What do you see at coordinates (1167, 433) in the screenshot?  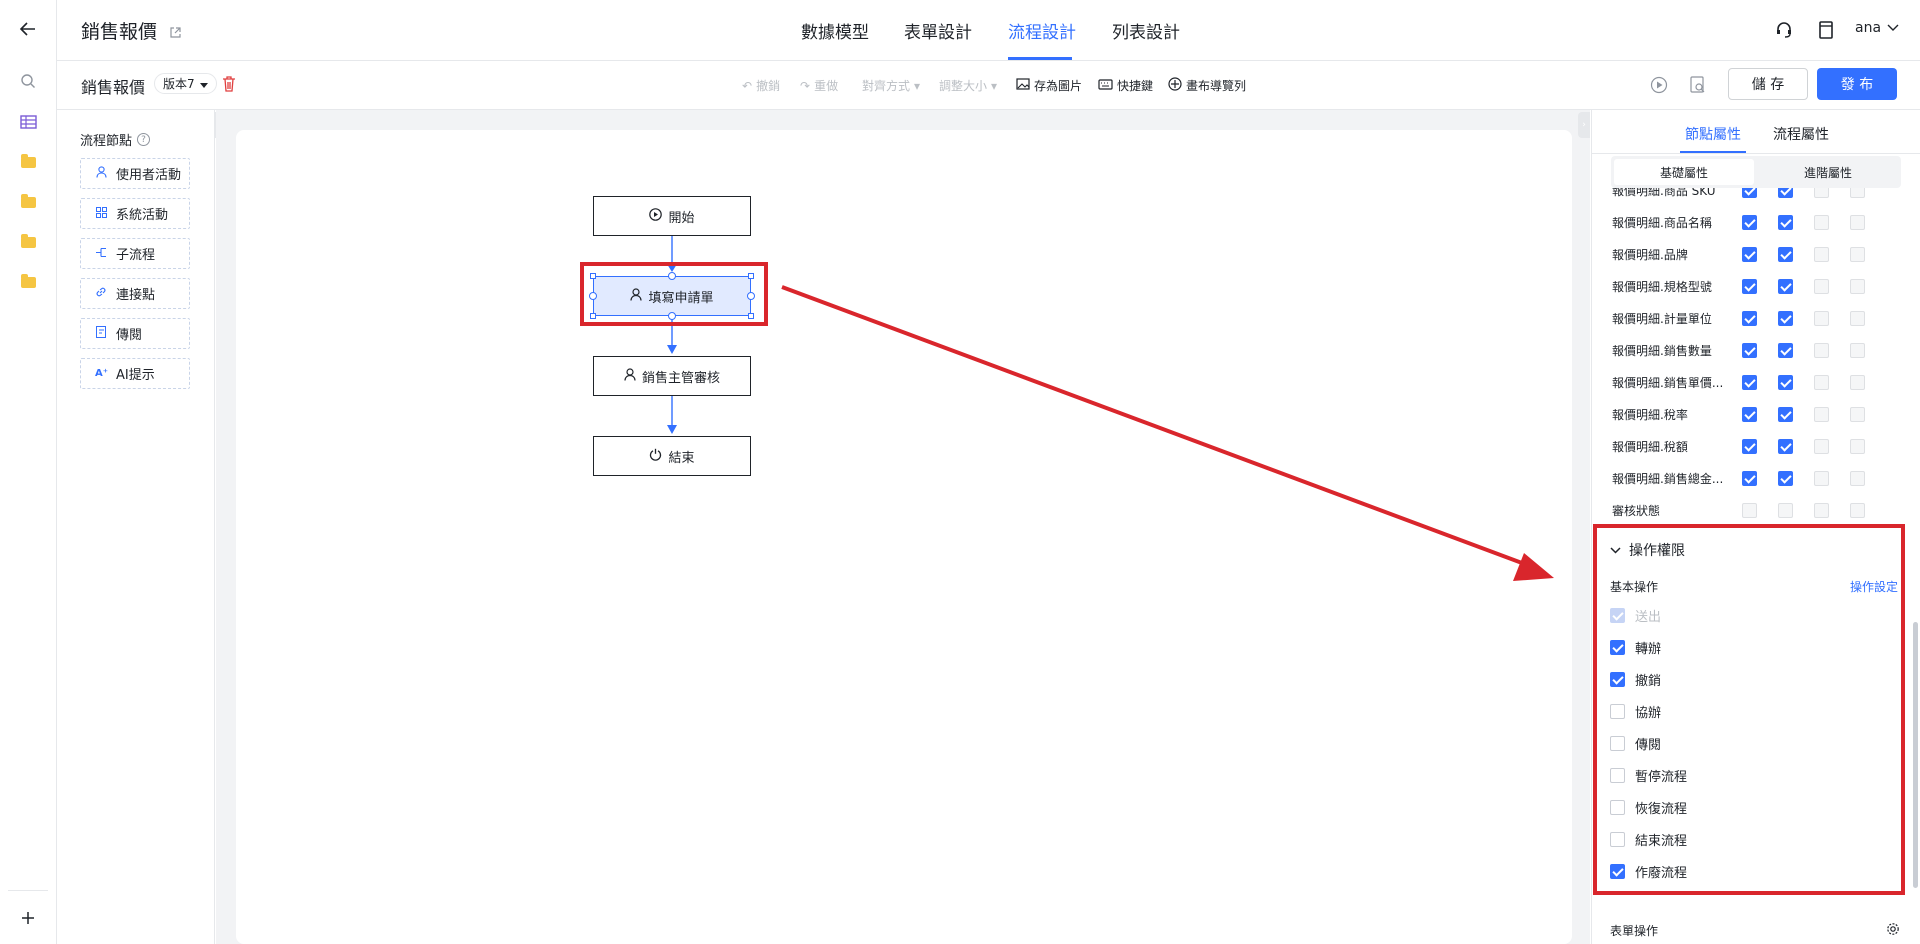 I see `annotation-arrow` at bounding box center [1167, 433].